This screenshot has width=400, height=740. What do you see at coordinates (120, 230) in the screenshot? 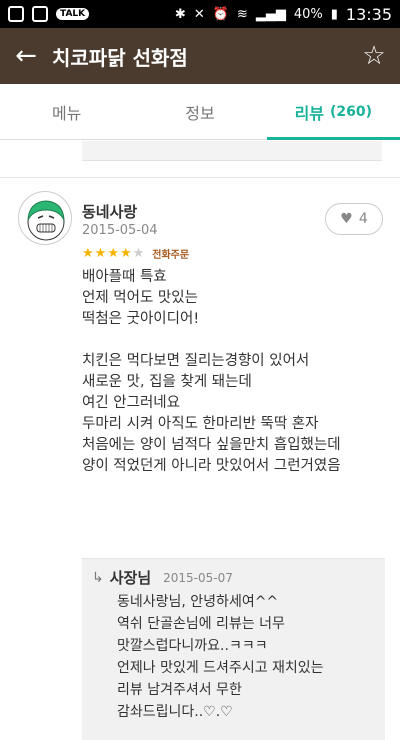
I see `review-date: 2015-05-04` at bounding box center [120, 230].